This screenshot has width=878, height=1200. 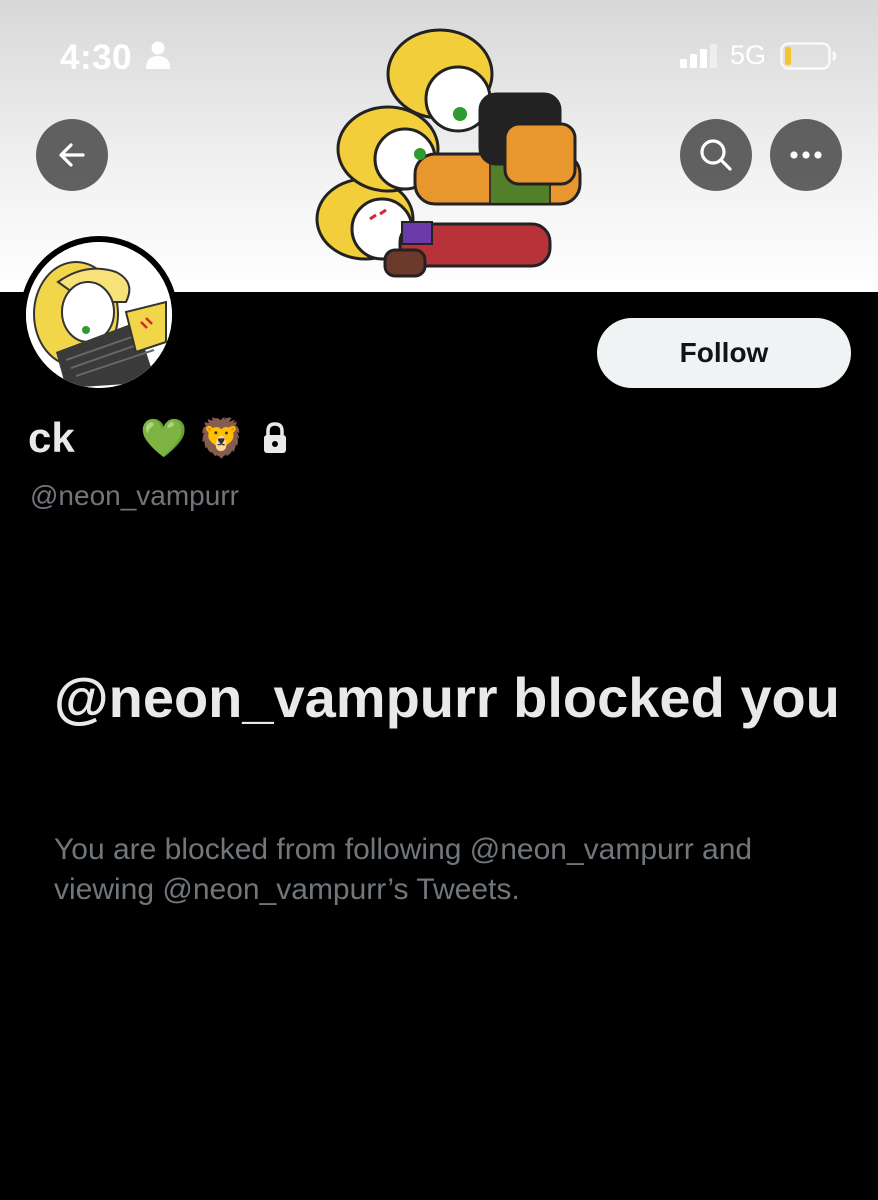 I want to click on avatar, so click(x=99, y=315).